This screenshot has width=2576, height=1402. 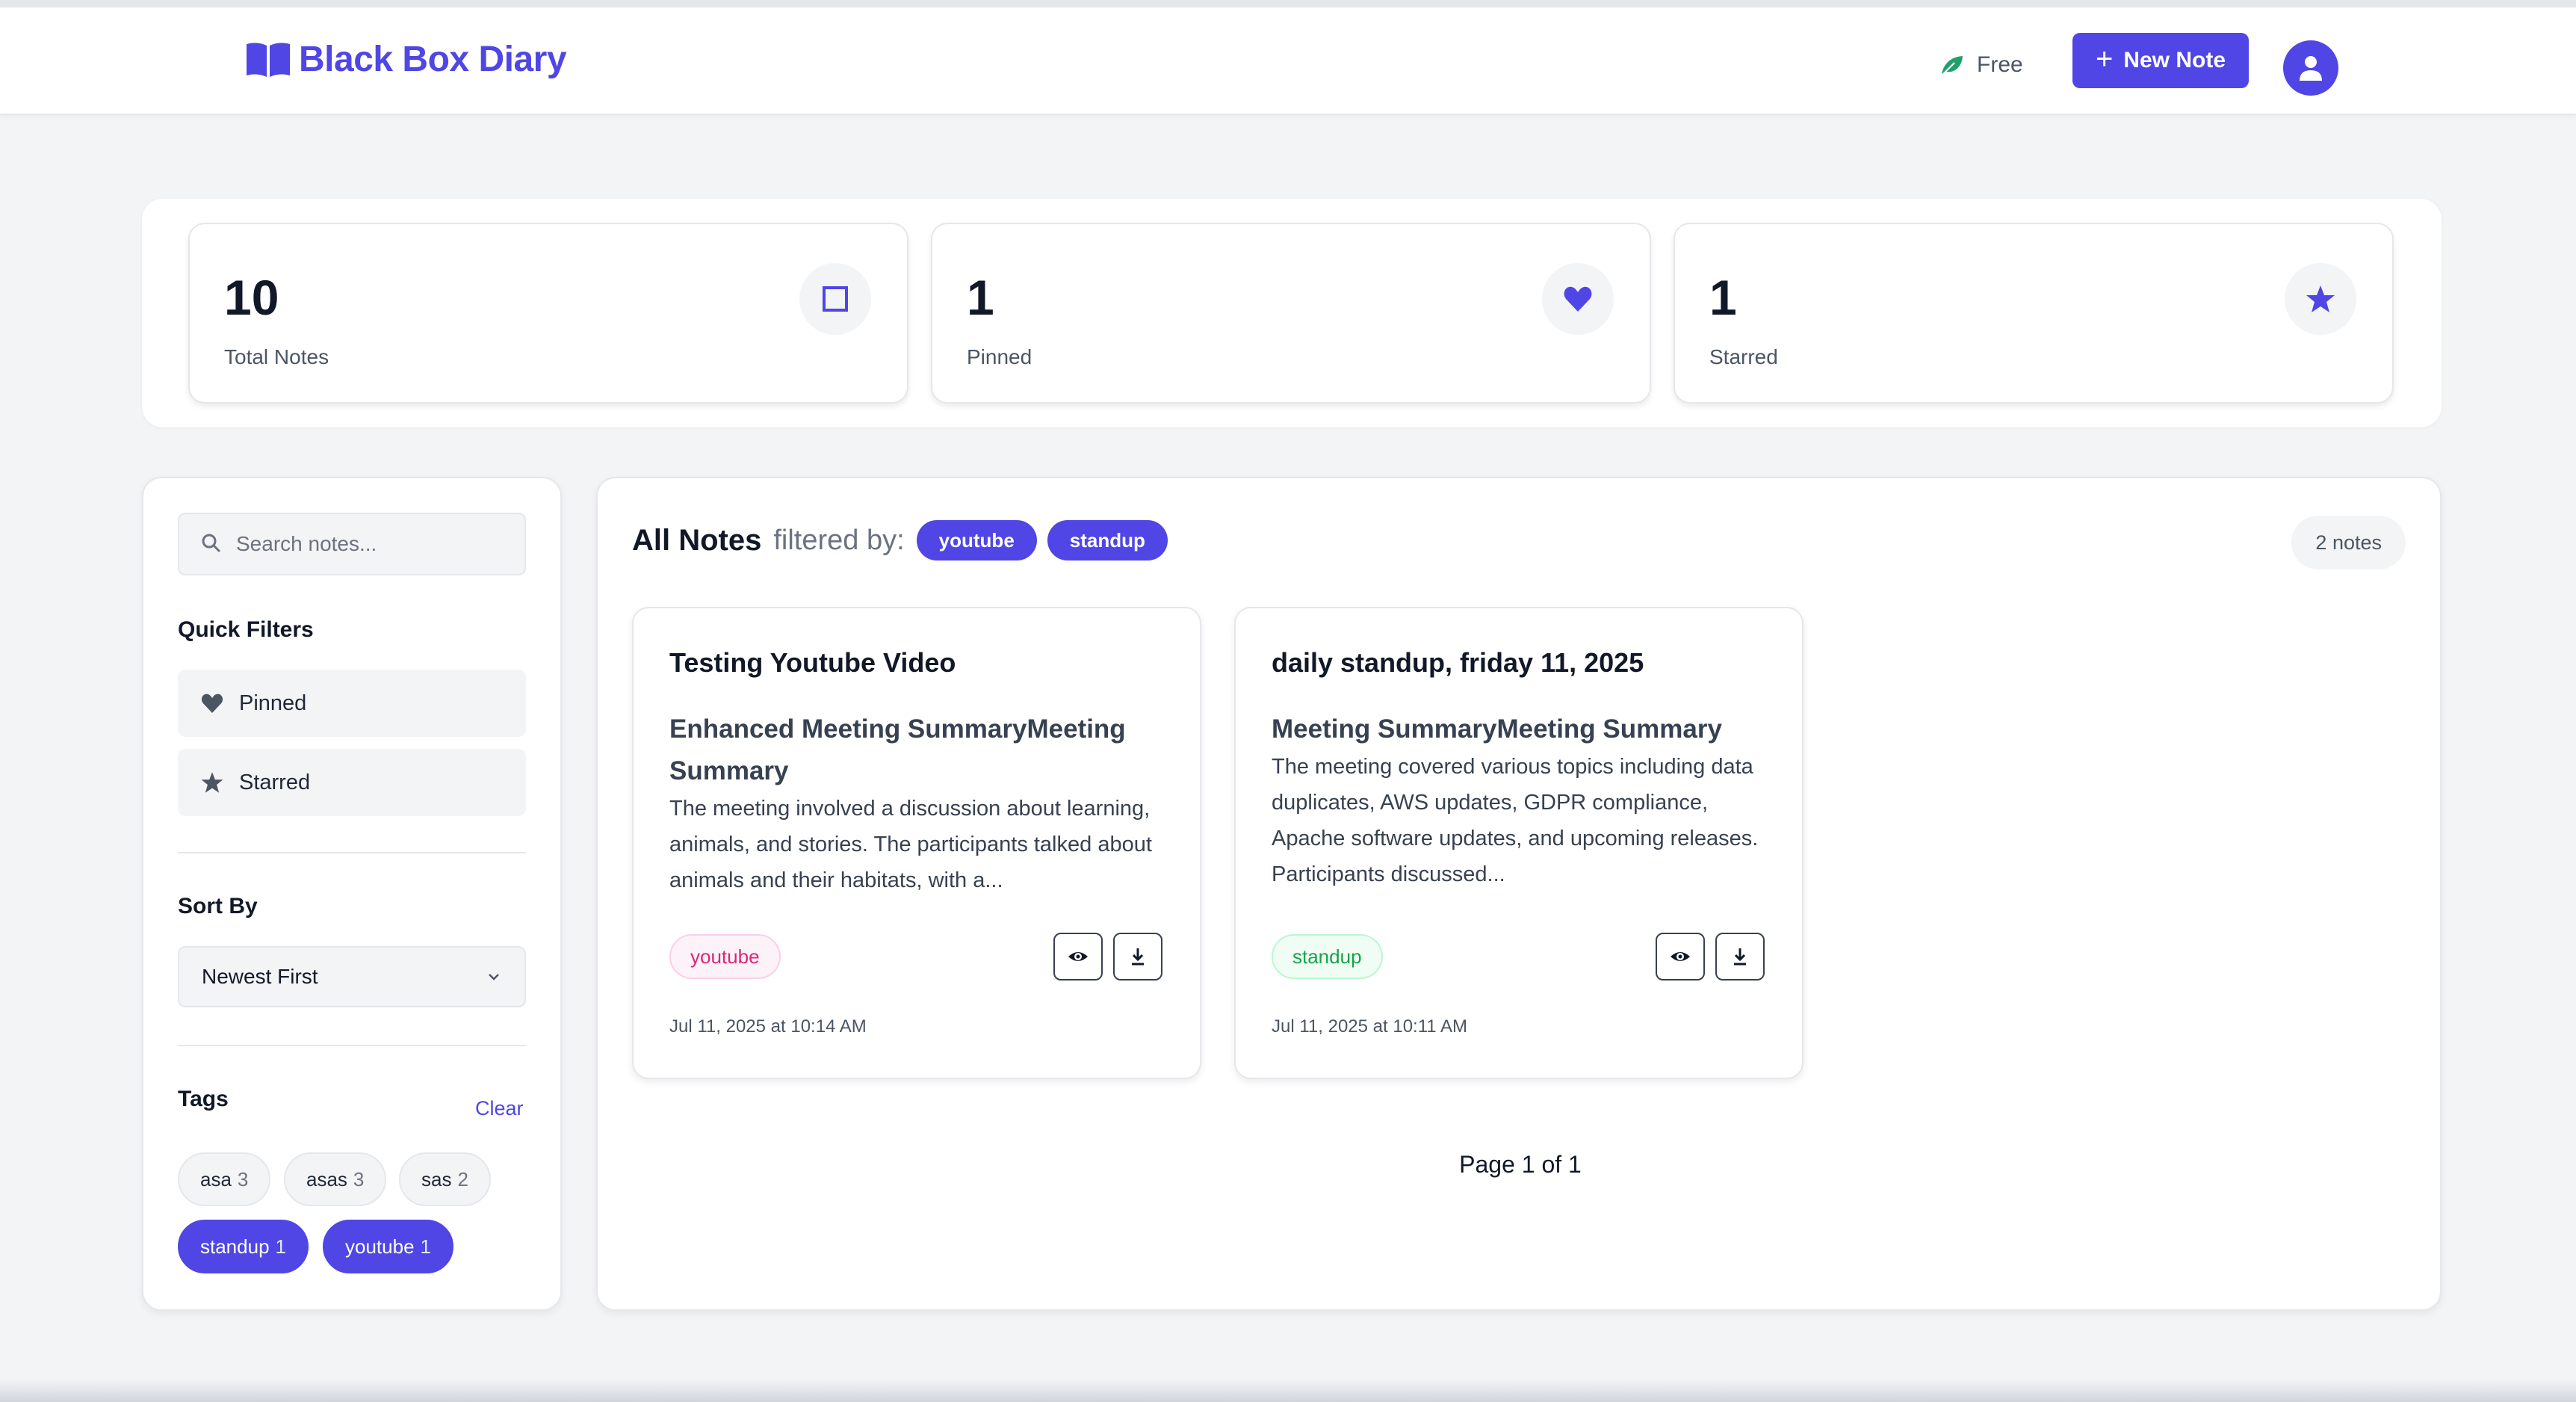 I want to click on note-tag: standup, so click(x=1327, y=956).